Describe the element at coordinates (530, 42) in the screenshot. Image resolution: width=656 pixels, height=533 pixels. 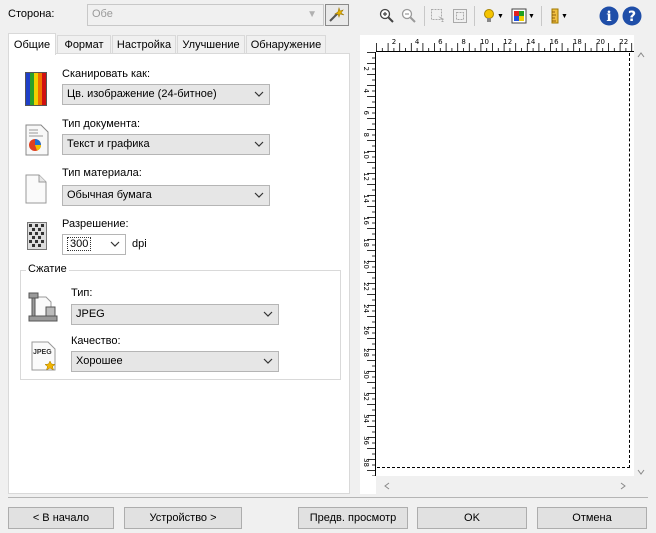
I see `ruler-top-label: 14` at that location.